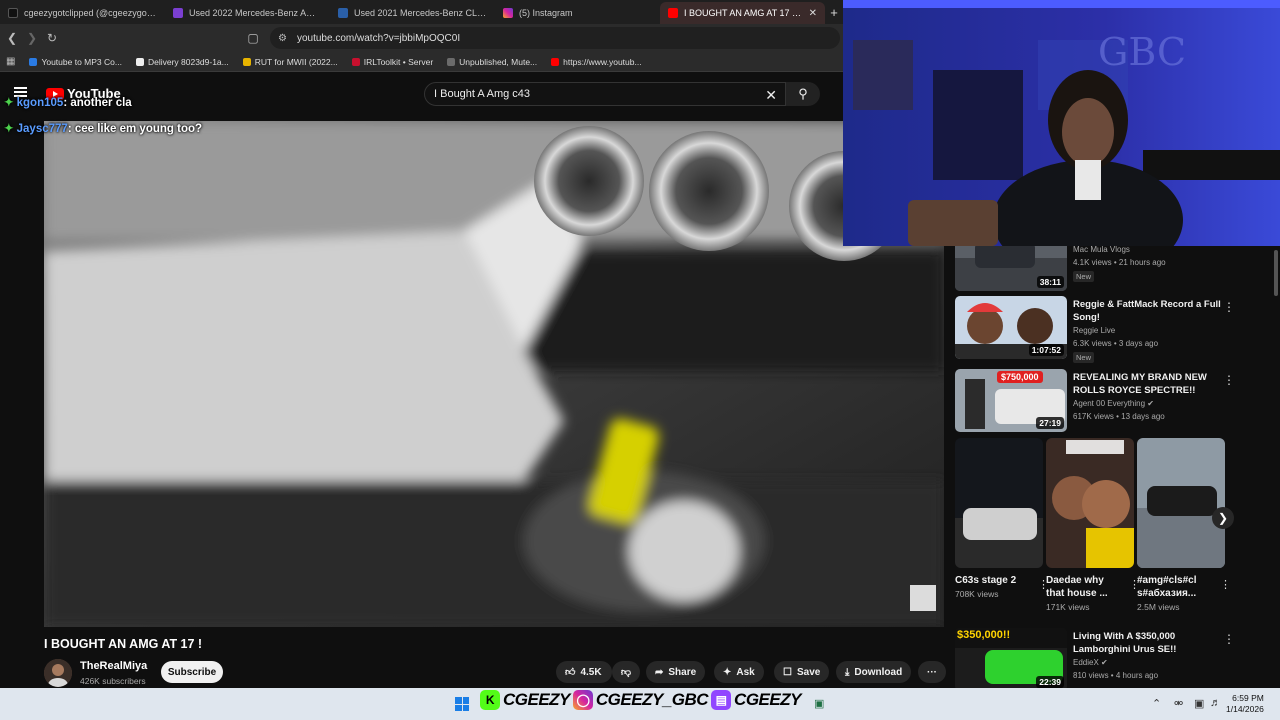 This screenshot has height=720, width=1280. What do you see at coordinates (771, 95) in the screenshot?
I see `clear-search-icon: ✕` at bounding box center [771, 95].